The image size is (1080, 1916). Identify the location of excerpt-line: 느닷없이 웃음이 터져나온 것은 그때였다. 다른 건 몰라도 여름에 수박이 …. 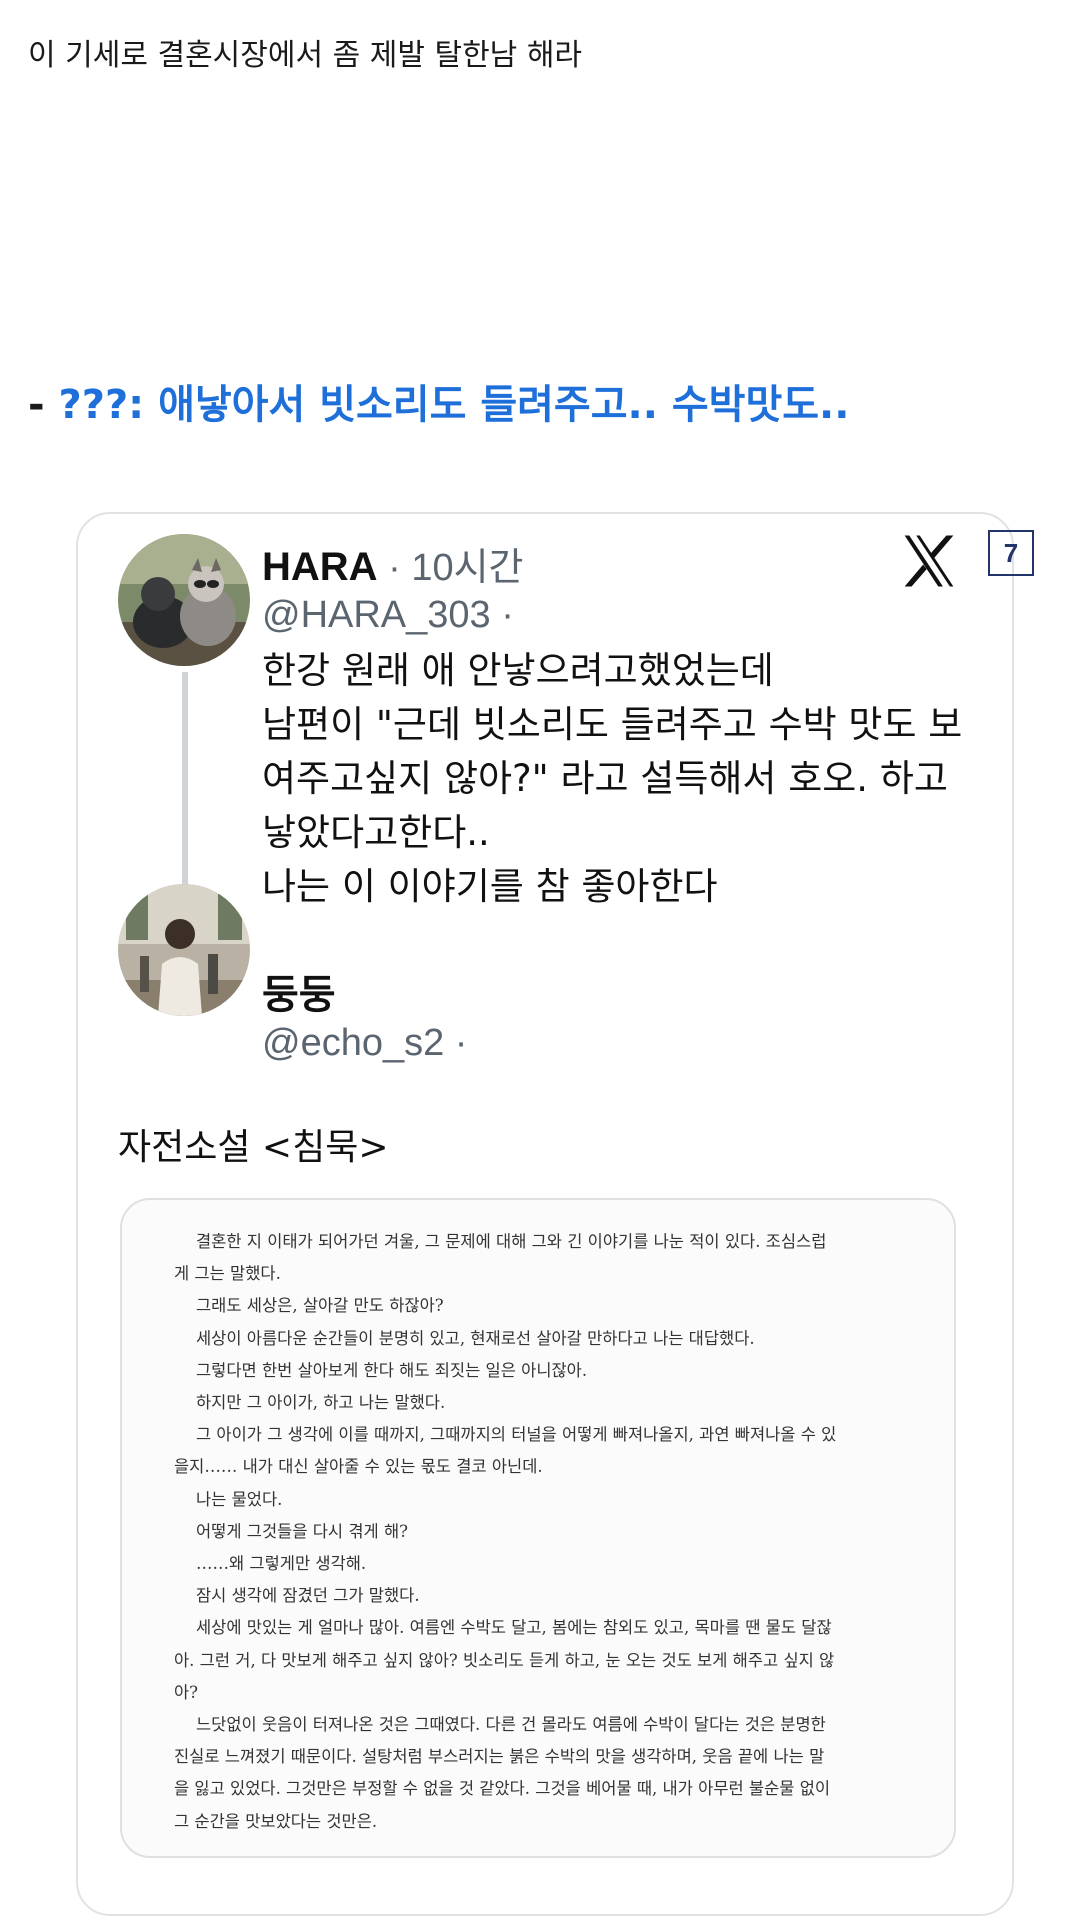
(511, 1725).